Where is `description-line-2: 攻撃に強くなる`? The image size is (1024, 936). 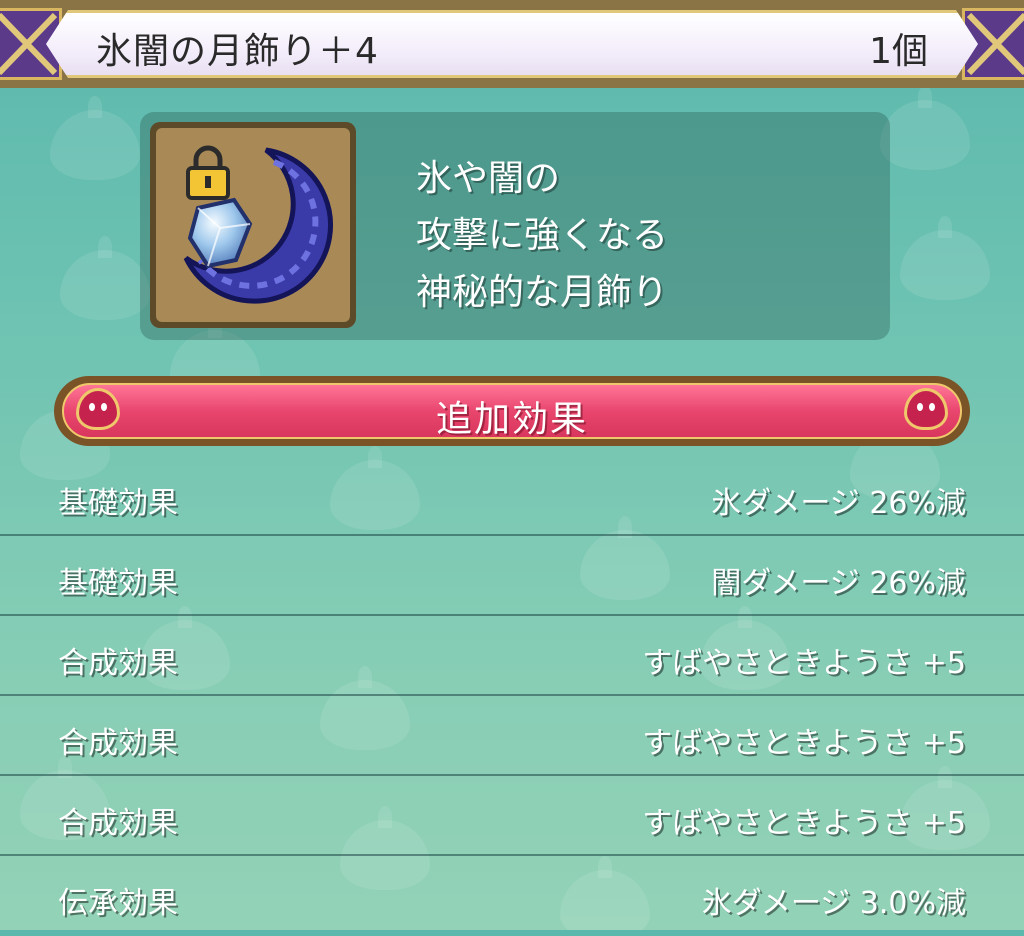
description-line-2: 攻撃に強くなる is located at coordinates (542, 235).